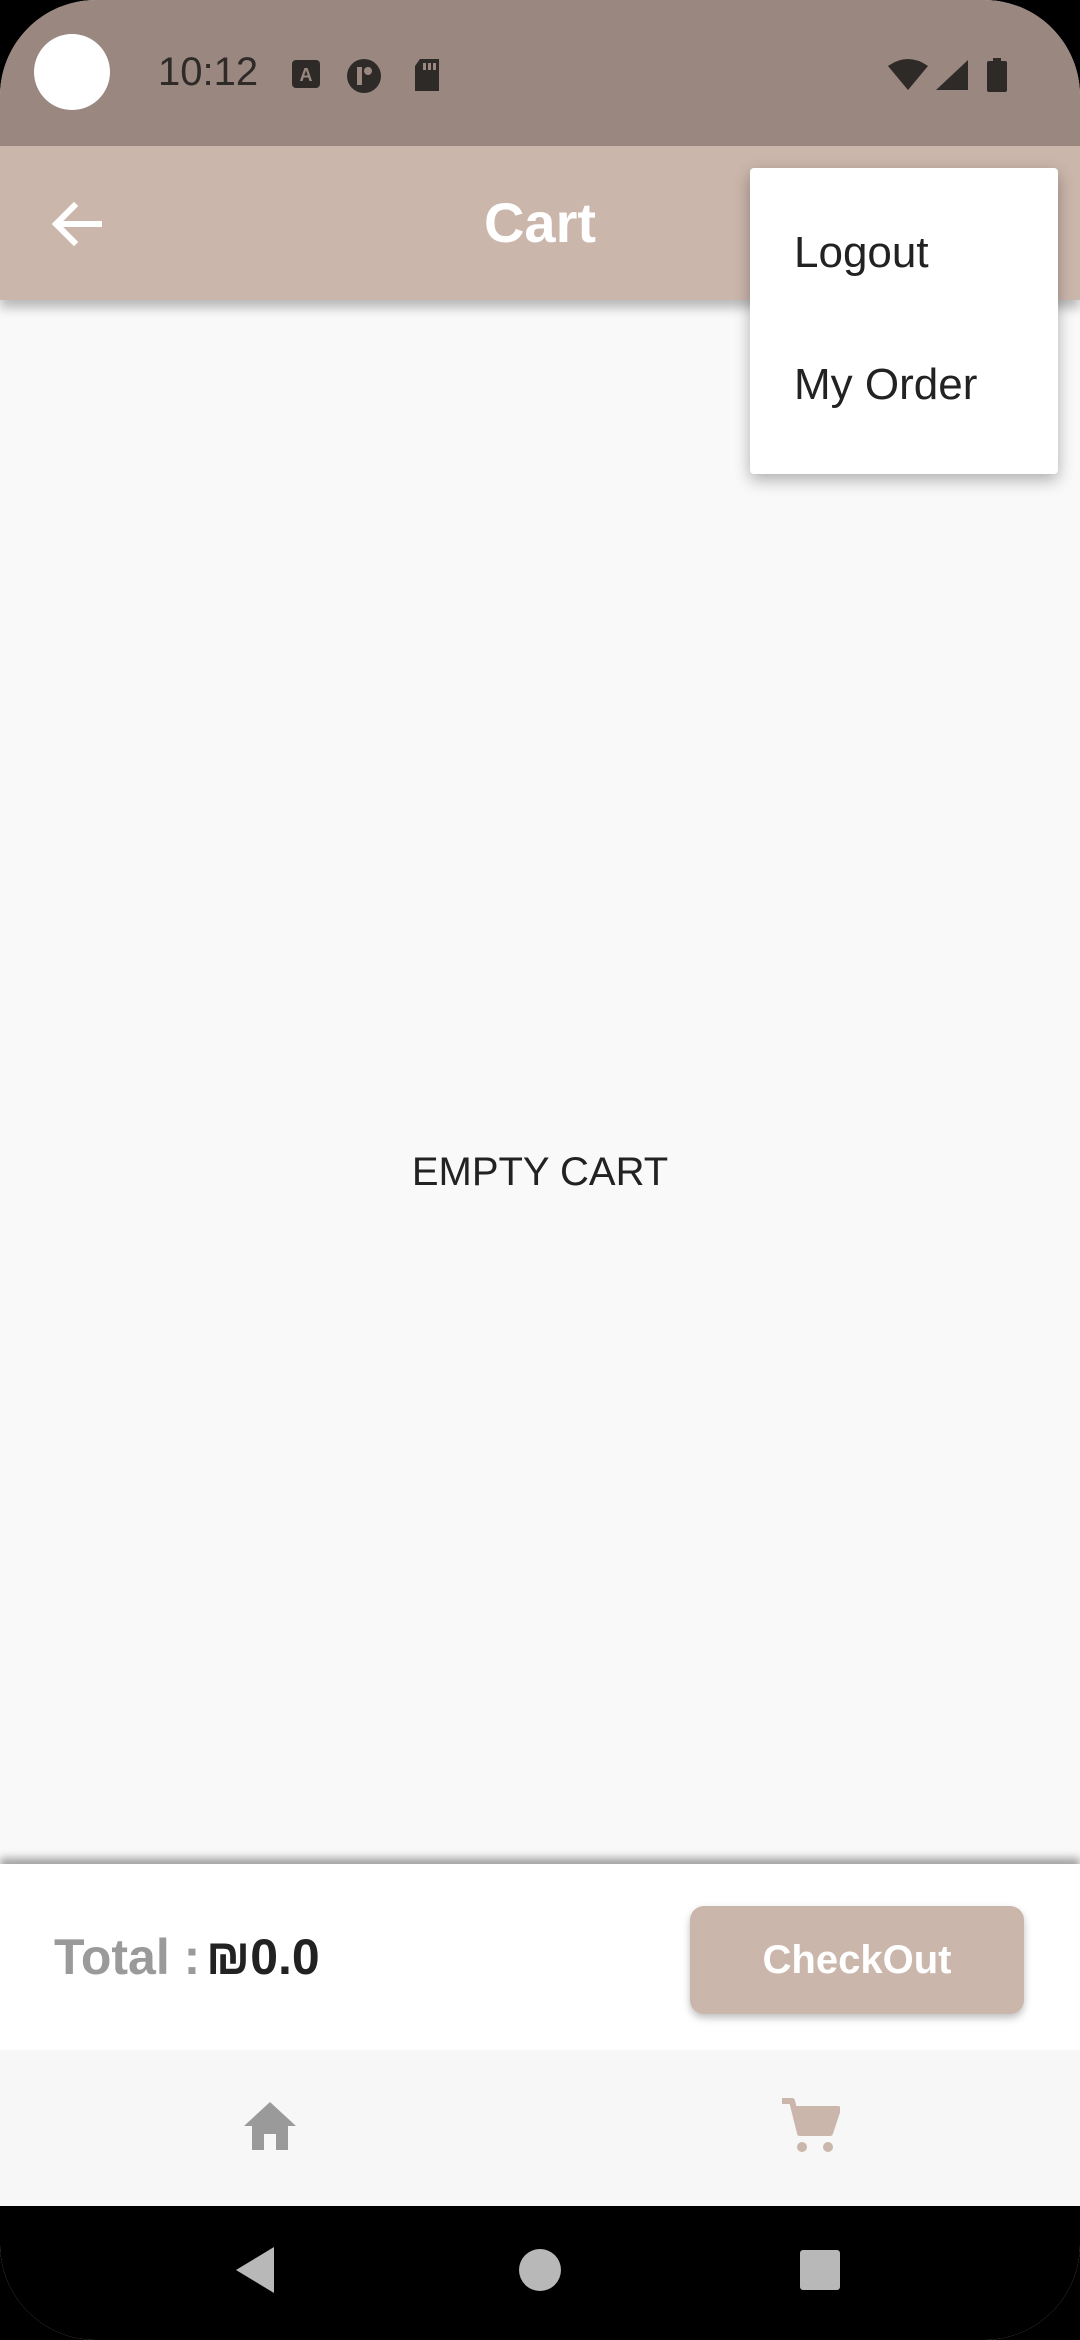 Image resolution: width=1080 pixels, height=2340 pixels. I want to click on total-bar: Total : ₪0.0 CheckOut, so click(540, 1957).